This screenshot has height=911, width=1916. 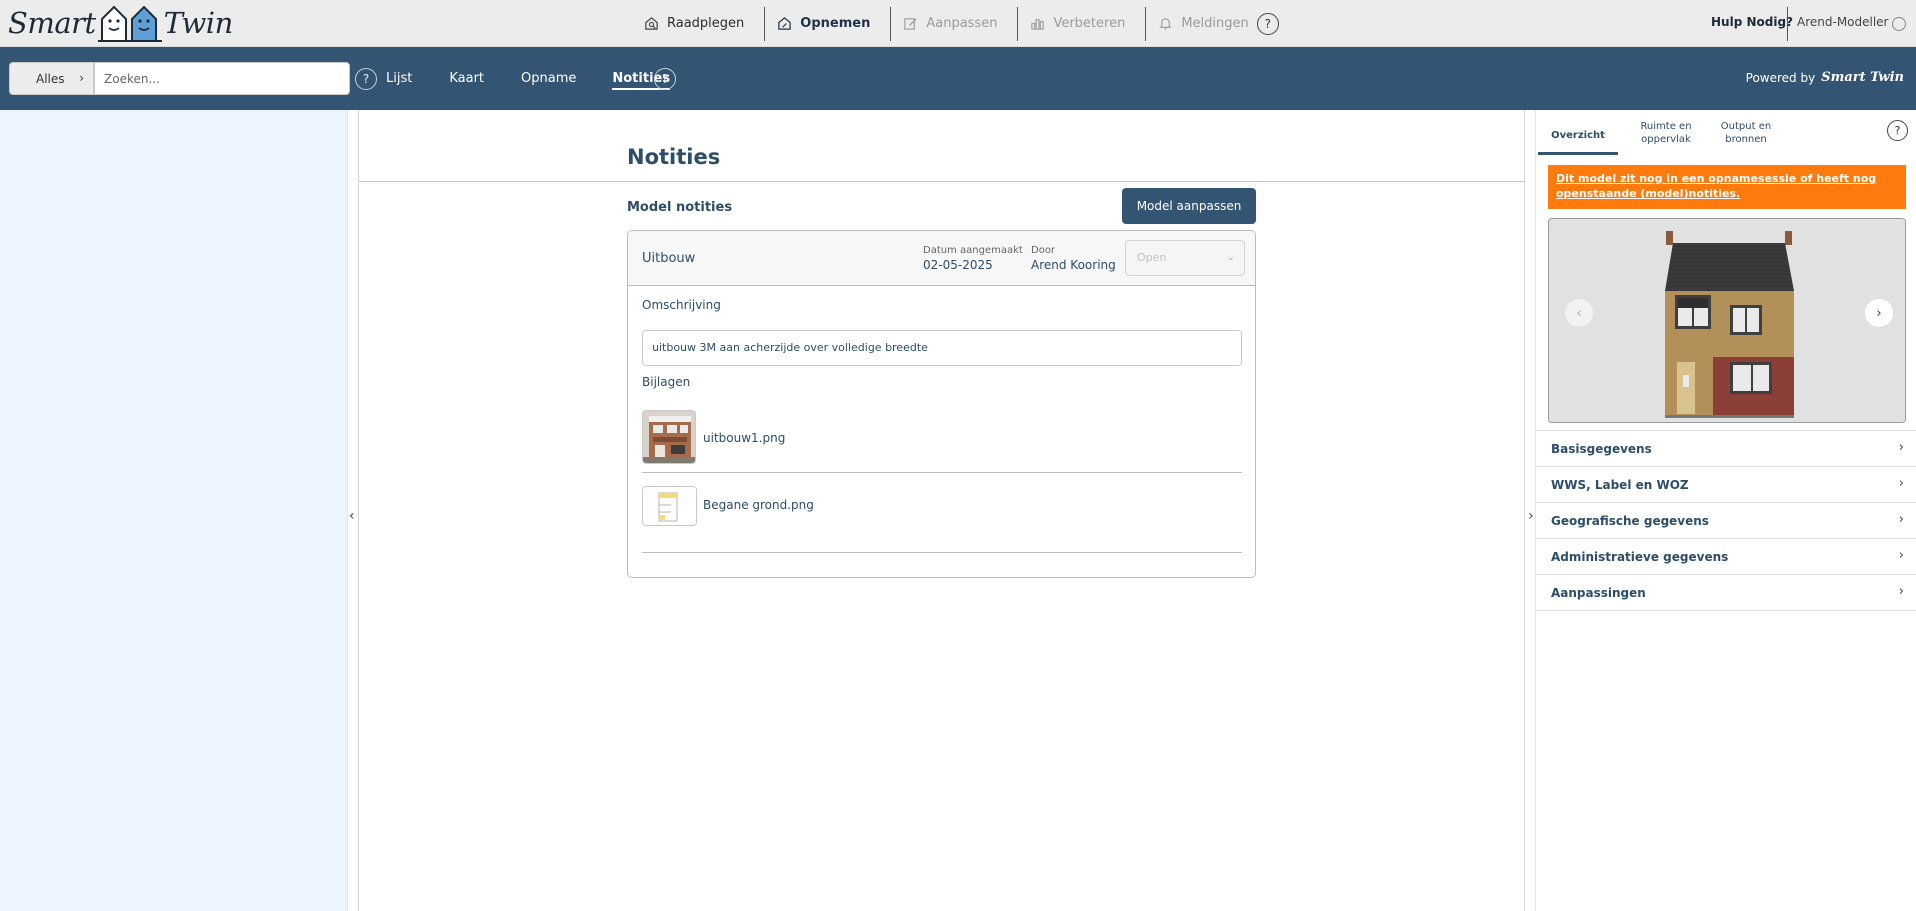 I want to click on floorplan-thumbnail-icon, so click(x=669, y=506).